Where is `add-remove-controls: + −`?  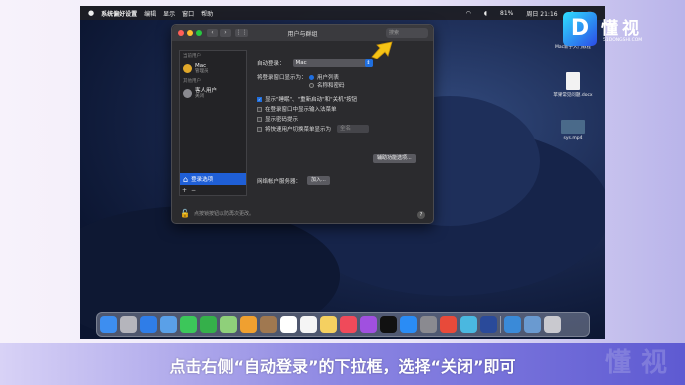
add-remove-controls: + − is located at coordinates (190, 190).